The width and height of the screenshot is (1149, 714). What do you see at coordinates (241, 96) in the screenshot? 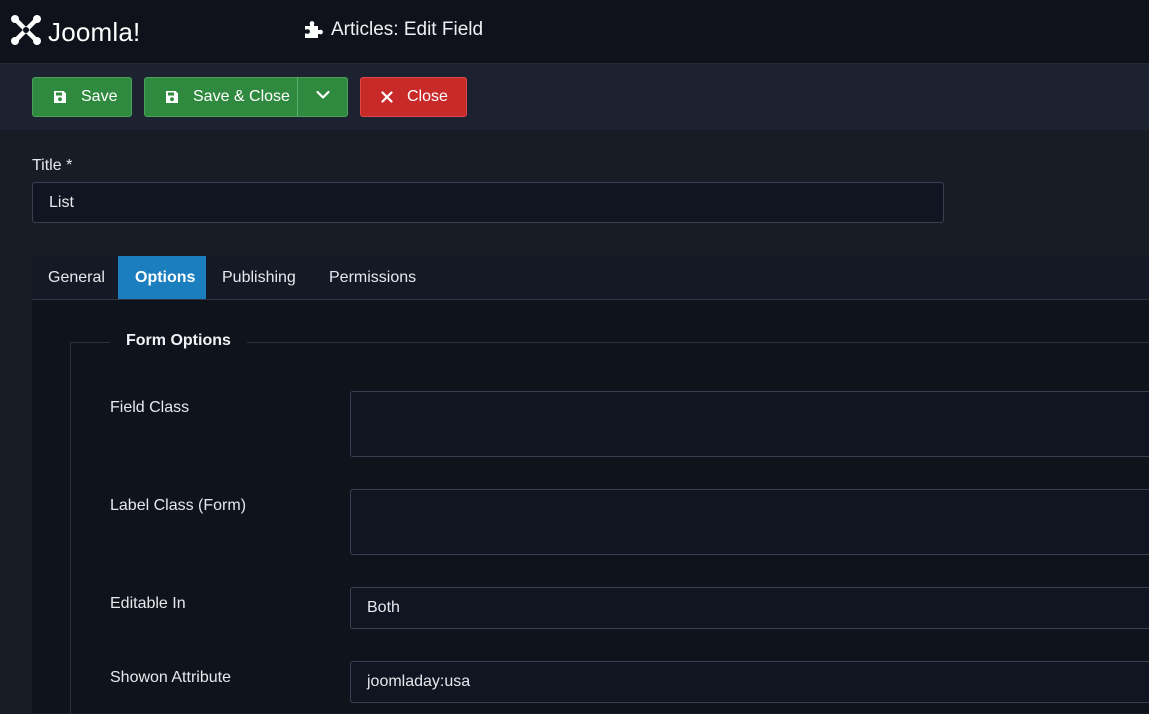
I see `save-close-label: Save & Close` at bounding box center [241, 96].